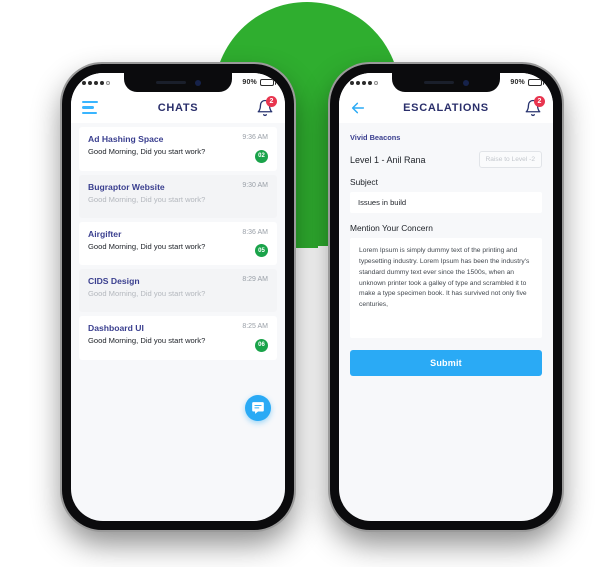  Describe the element at coordinates (446, 363) in the screenshot. I see `submit-button: Submit` at that location.